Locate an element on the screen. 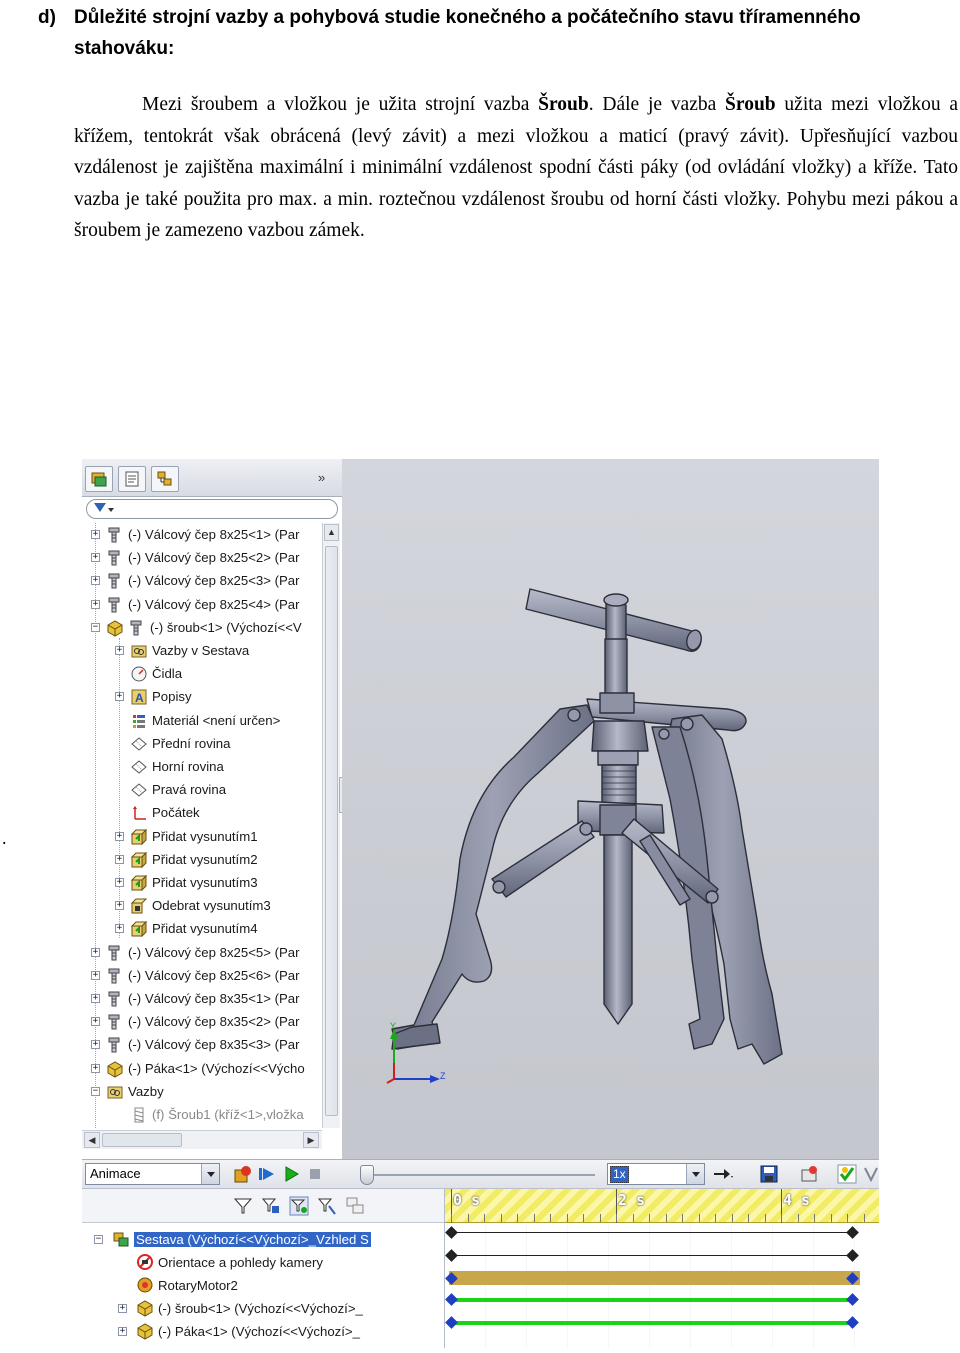 This screenshot has height=1353, width=960. motion-tree-item: (-) šroub<1> (Výchozí<<Výchozí>_ is located at coordinates (249, 1308).